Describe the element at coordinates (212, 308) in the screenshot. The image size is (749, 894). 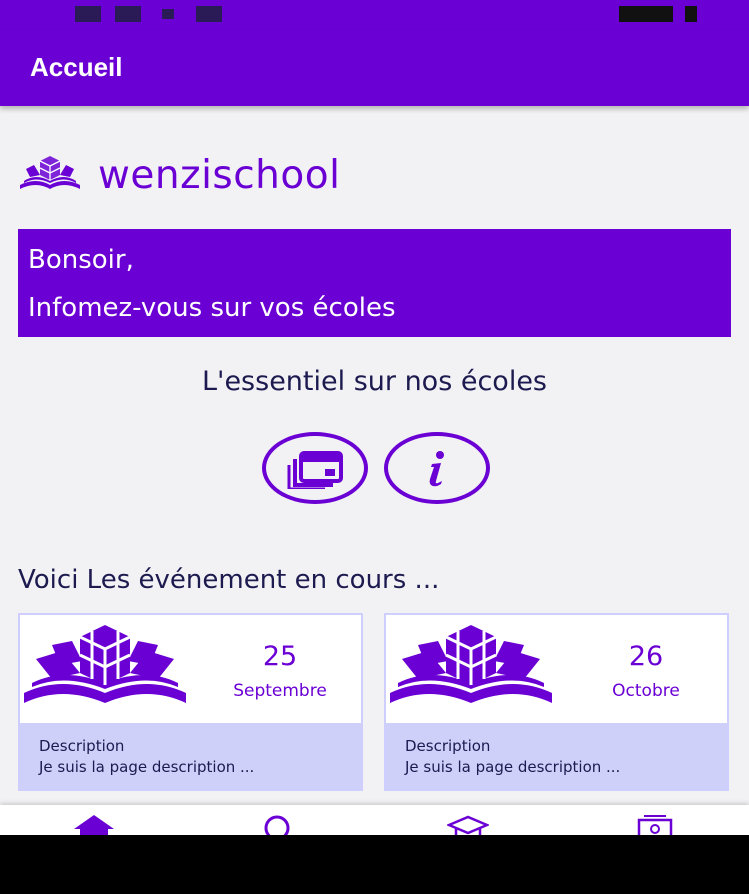
I see `greeting-subline: Infomez-vous sur vos écoles` at that location.